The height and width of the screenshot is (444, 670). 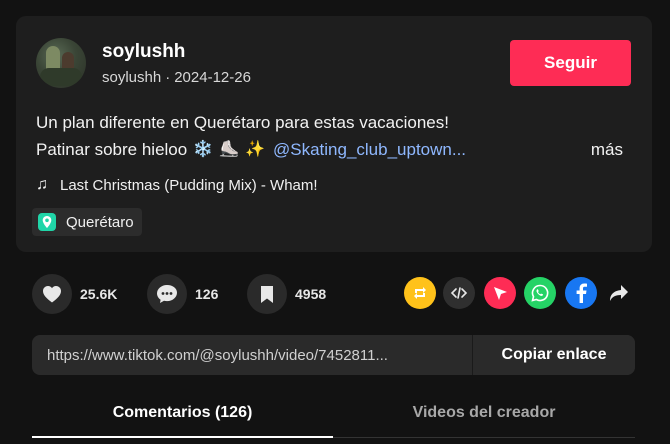 I want to click on tab-comments: Comentarios (126), so click(x=182, y=413).